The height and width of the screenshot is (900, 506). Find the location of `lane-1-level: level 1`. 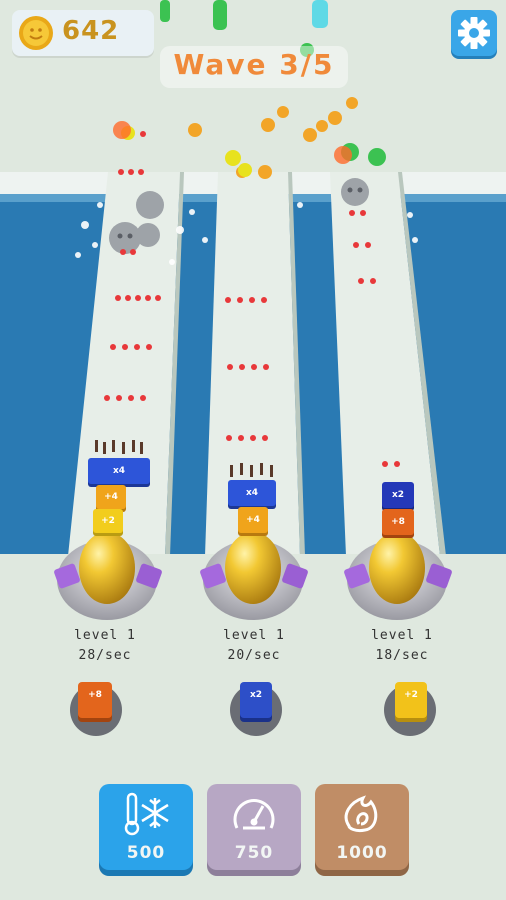

lane-1-level: level 1 is located at coordinates (105, 635).